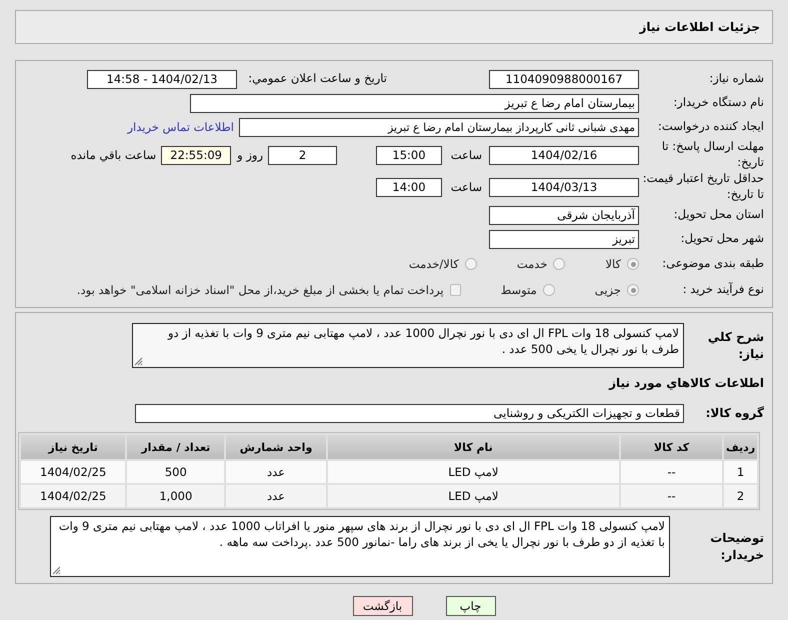 The width and height of the screenshot is (788, 620). I want to click on table-cell: 500, so click(175, 472).